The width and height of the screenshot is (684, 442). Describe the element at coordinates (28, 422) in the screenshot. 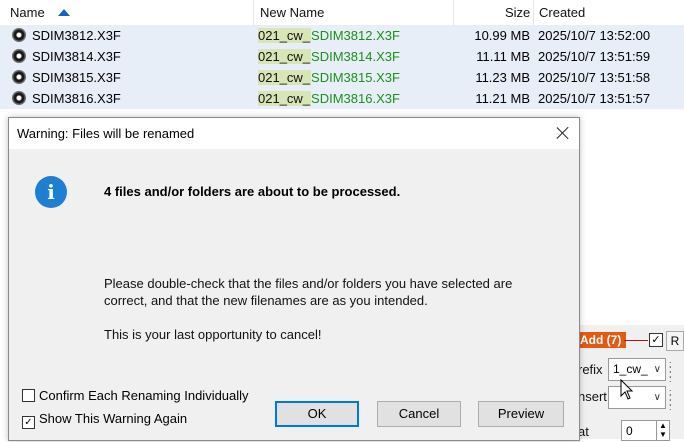

I see `show-warning-checkbox: ✓` at that location.